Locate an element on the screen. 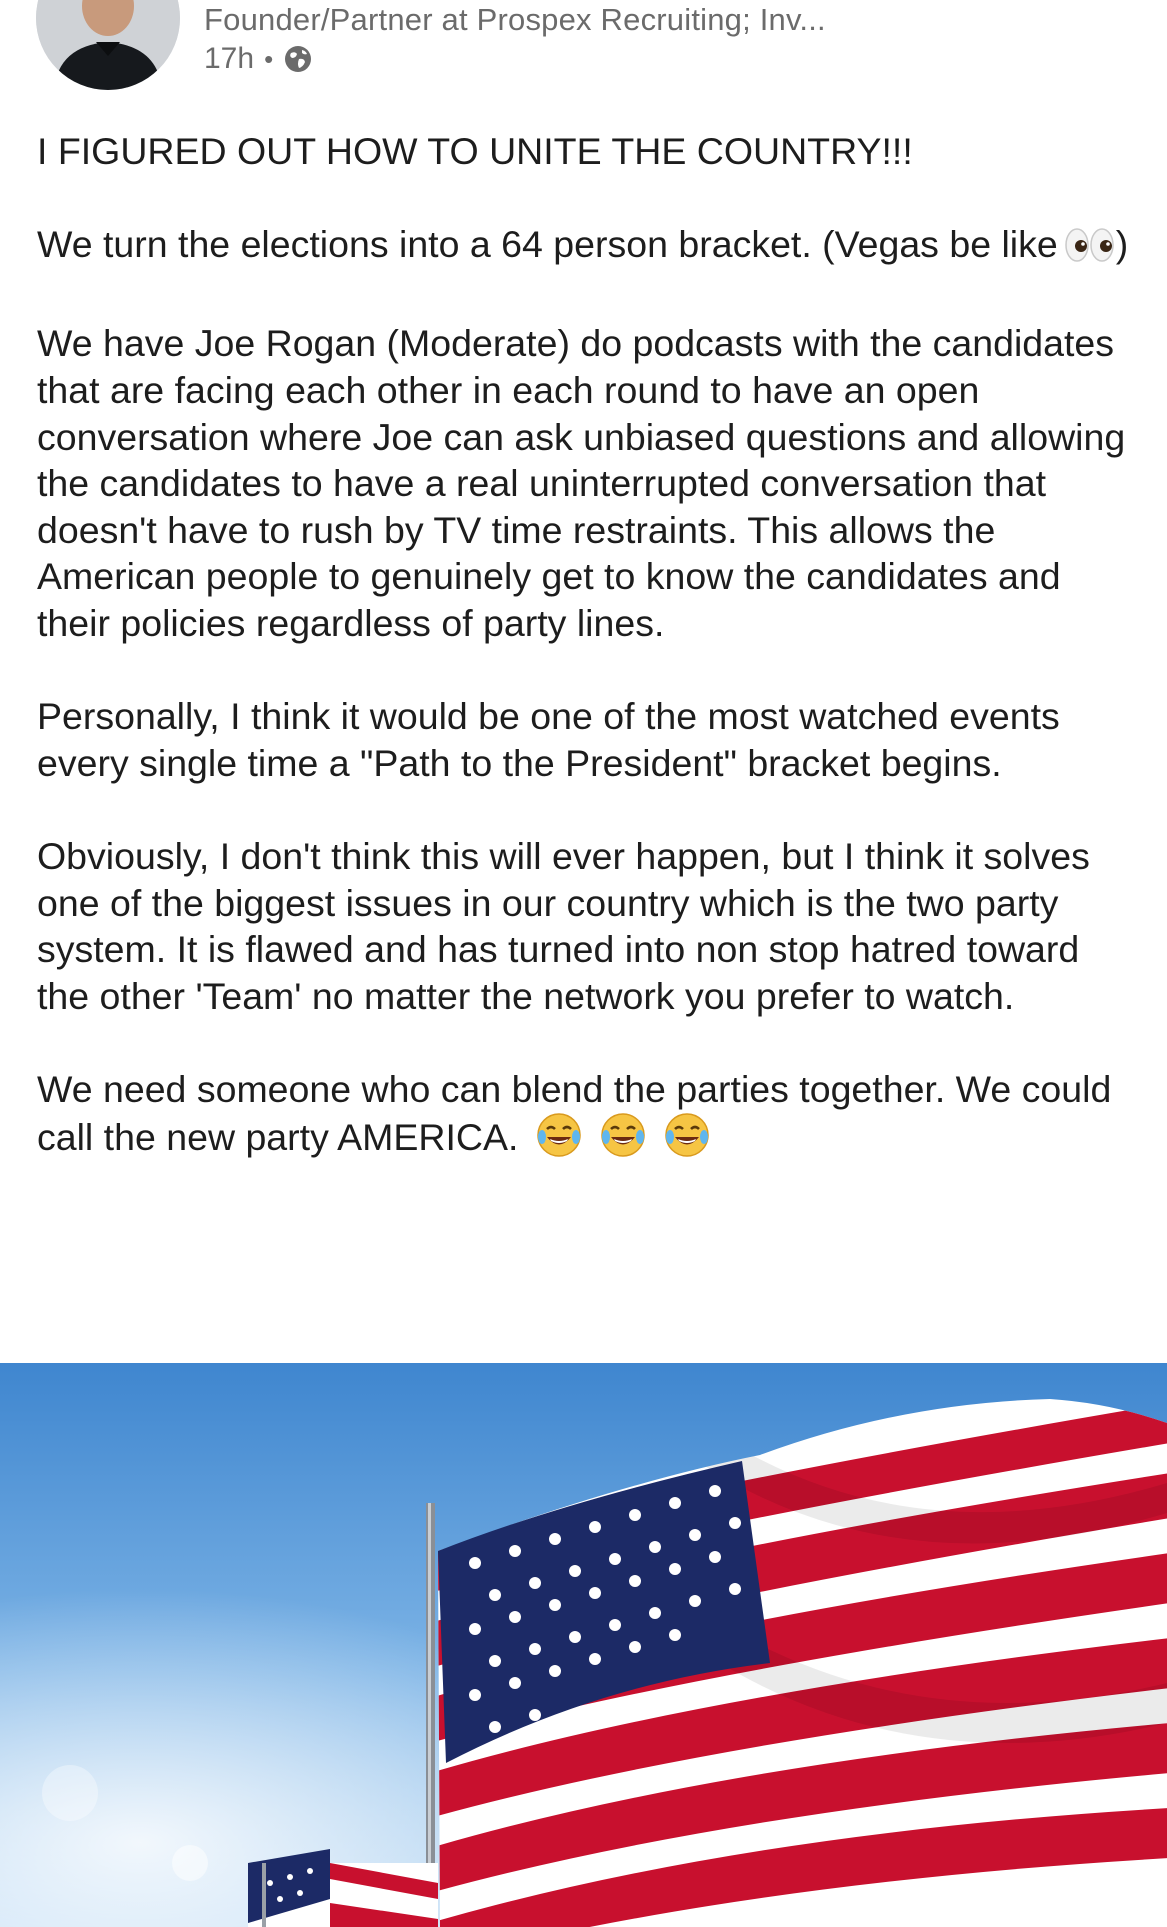 The height and width of the screenshot is (1927, 1167). post-meta: 17h • is located at coordinates (258, 59).